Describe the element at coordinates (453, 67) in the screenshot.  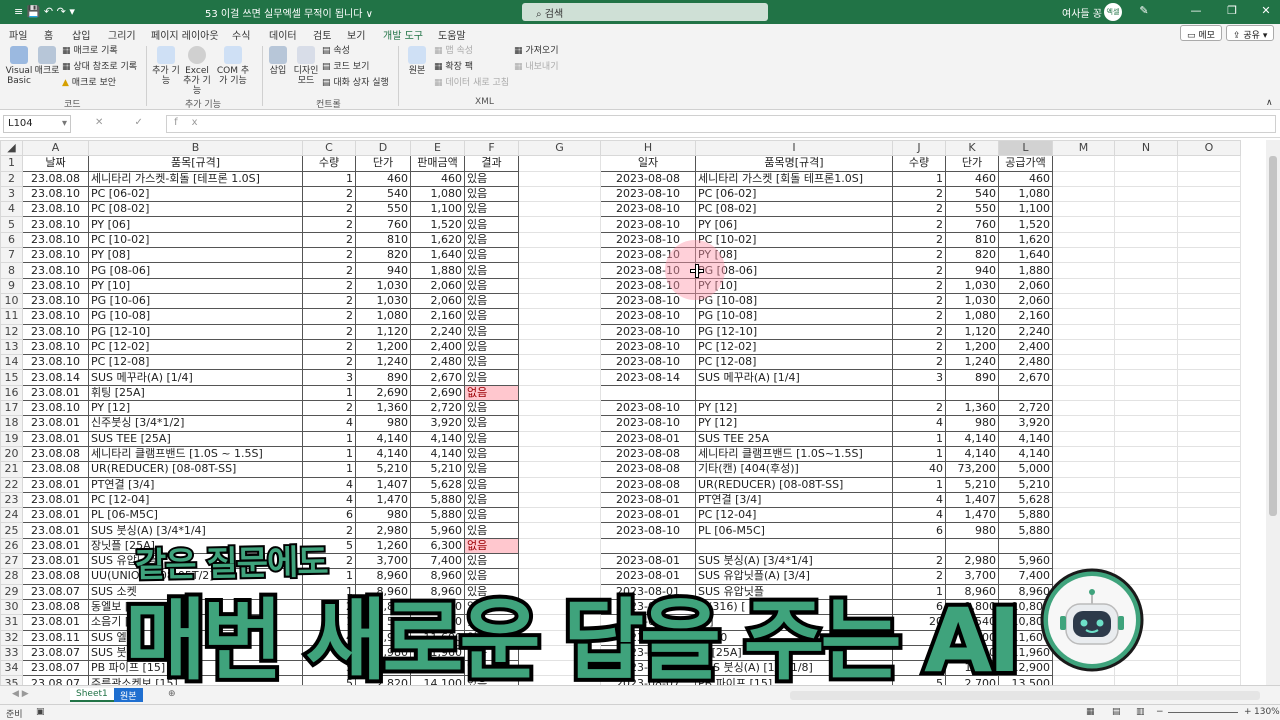
I see `expansion-pack-button: ▦ 확장 팩` at that location.